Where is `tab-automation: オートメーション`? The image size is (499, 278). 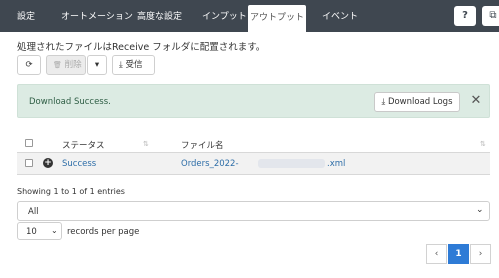
tab-automation: オートメーション is located at coordinates (97, 16).